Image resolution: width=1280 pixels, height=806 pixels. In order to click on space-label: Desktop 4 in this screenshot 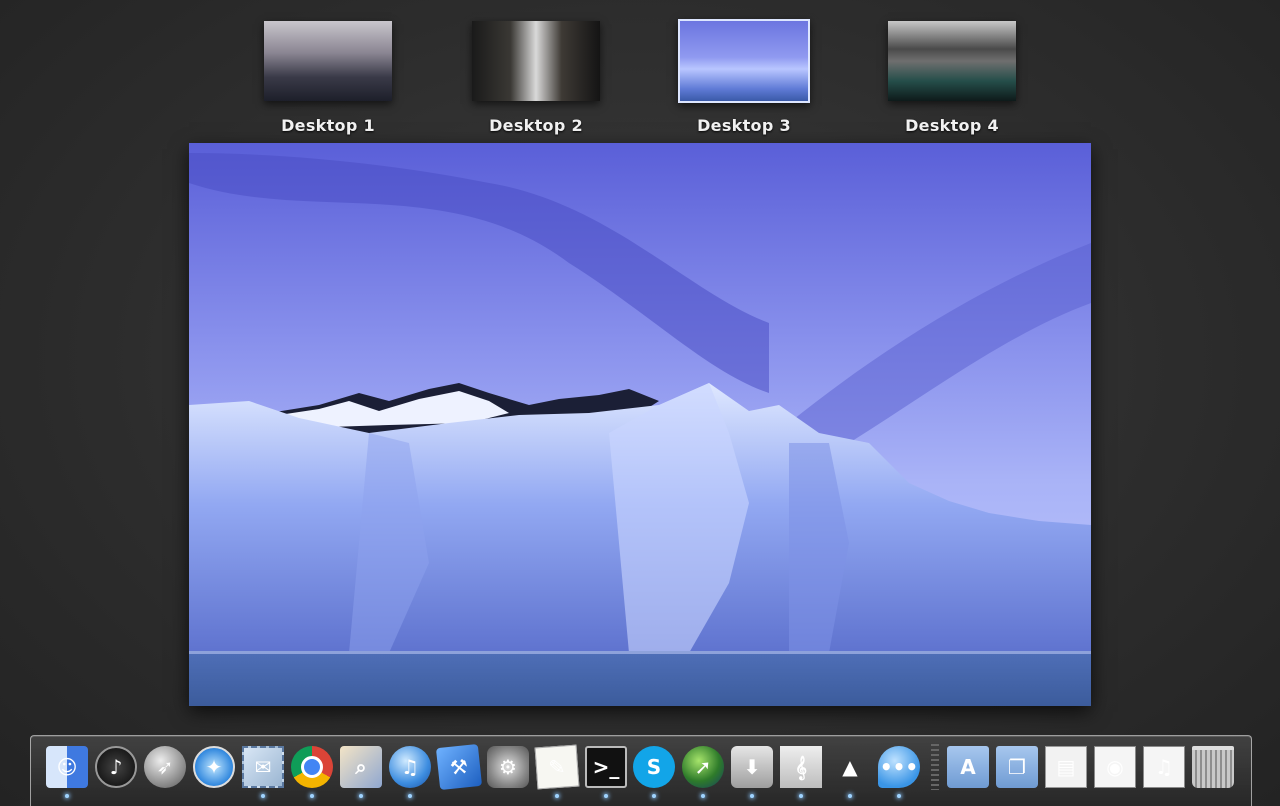, I will do `click(952, 125)`.